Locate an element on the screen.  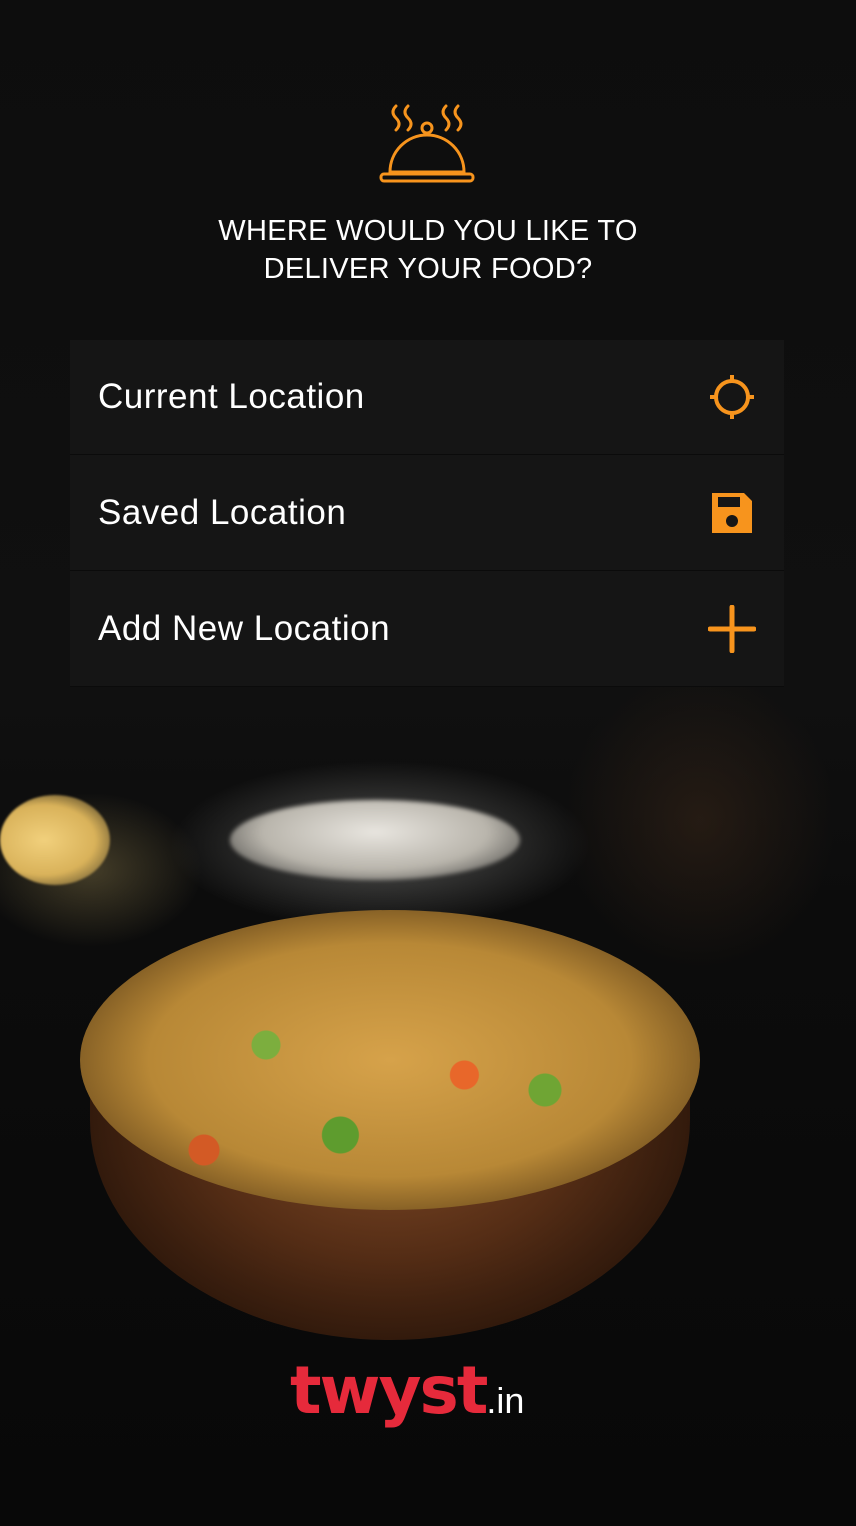
twyst-logo: twyst .in is located at coordinates (430, 1397).